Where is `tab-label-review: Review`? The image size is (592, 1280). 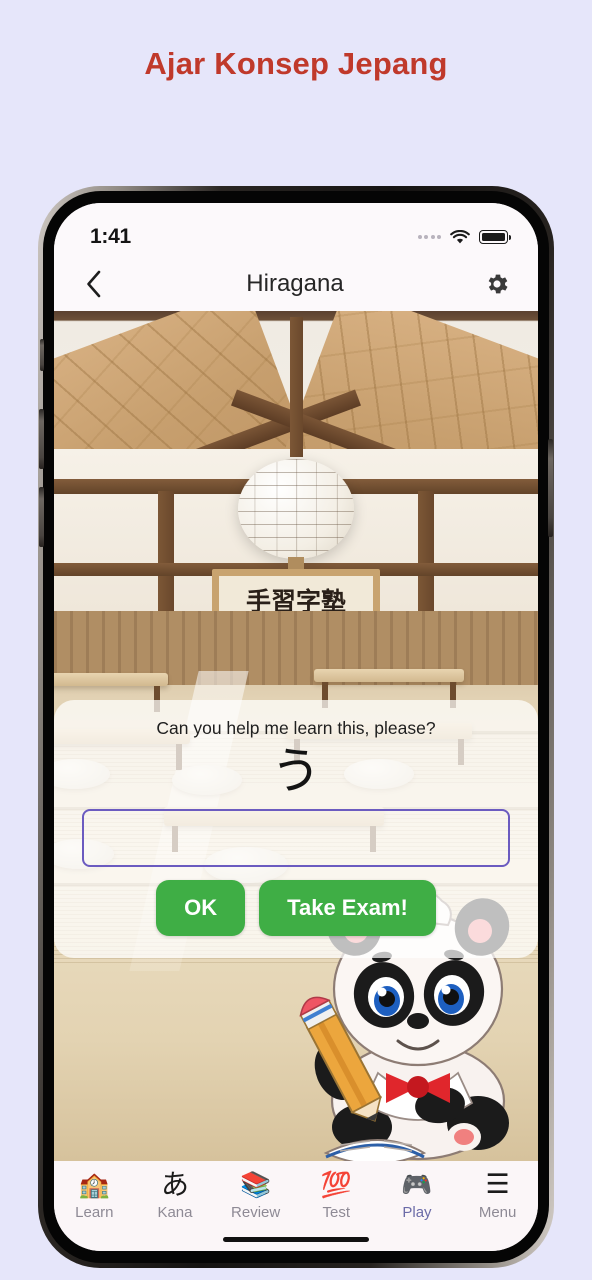
tab-label-review: Review is located at coordinates (256, 1212).